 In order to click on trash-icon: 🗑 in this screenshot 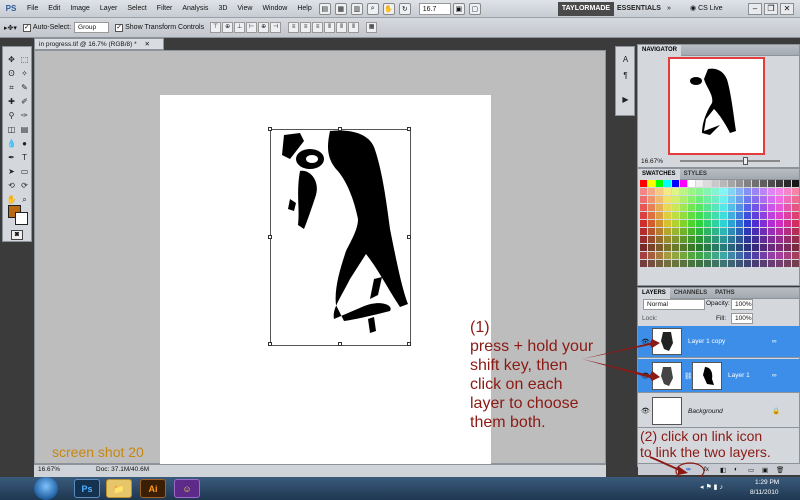, I will do `click(780, 470)`.